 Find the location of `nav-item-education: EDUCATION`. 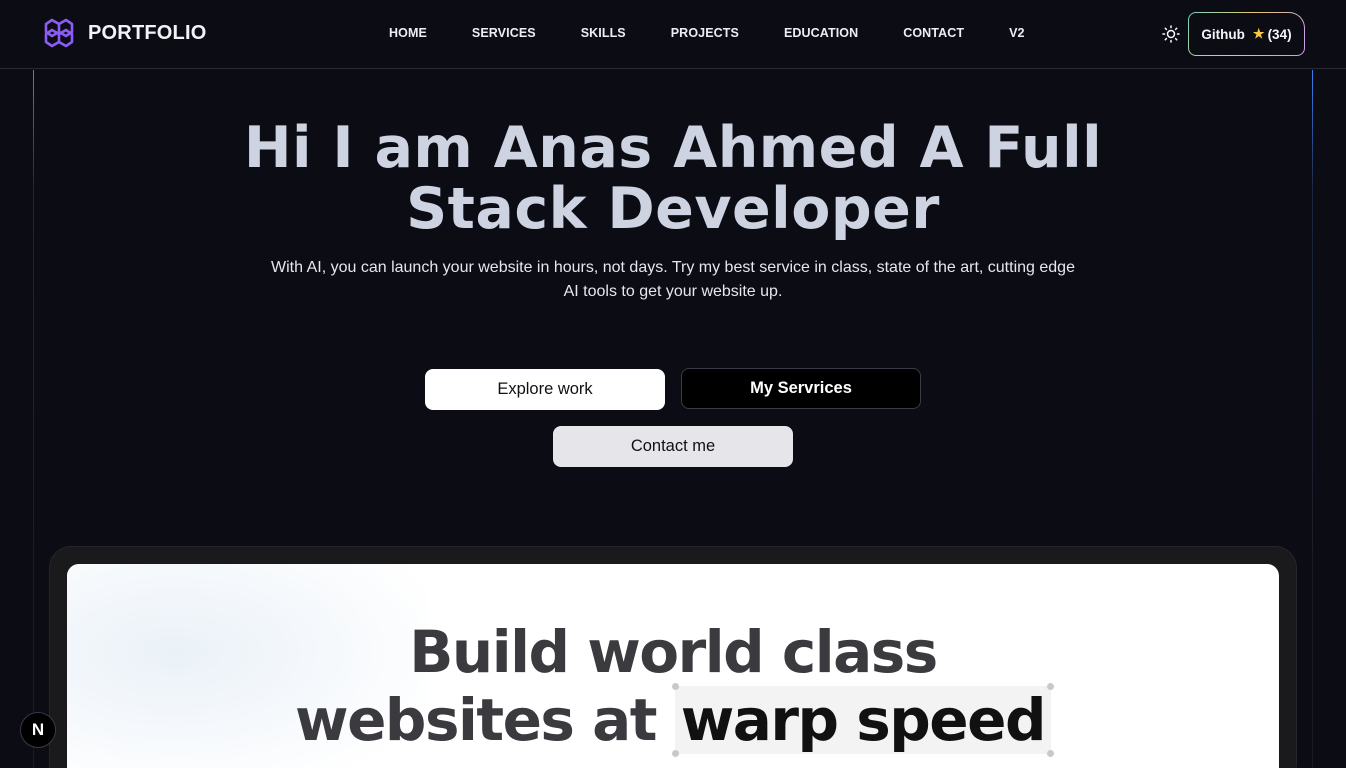

nav-item-education: EDUCATION is located at coordinates (821, 33).